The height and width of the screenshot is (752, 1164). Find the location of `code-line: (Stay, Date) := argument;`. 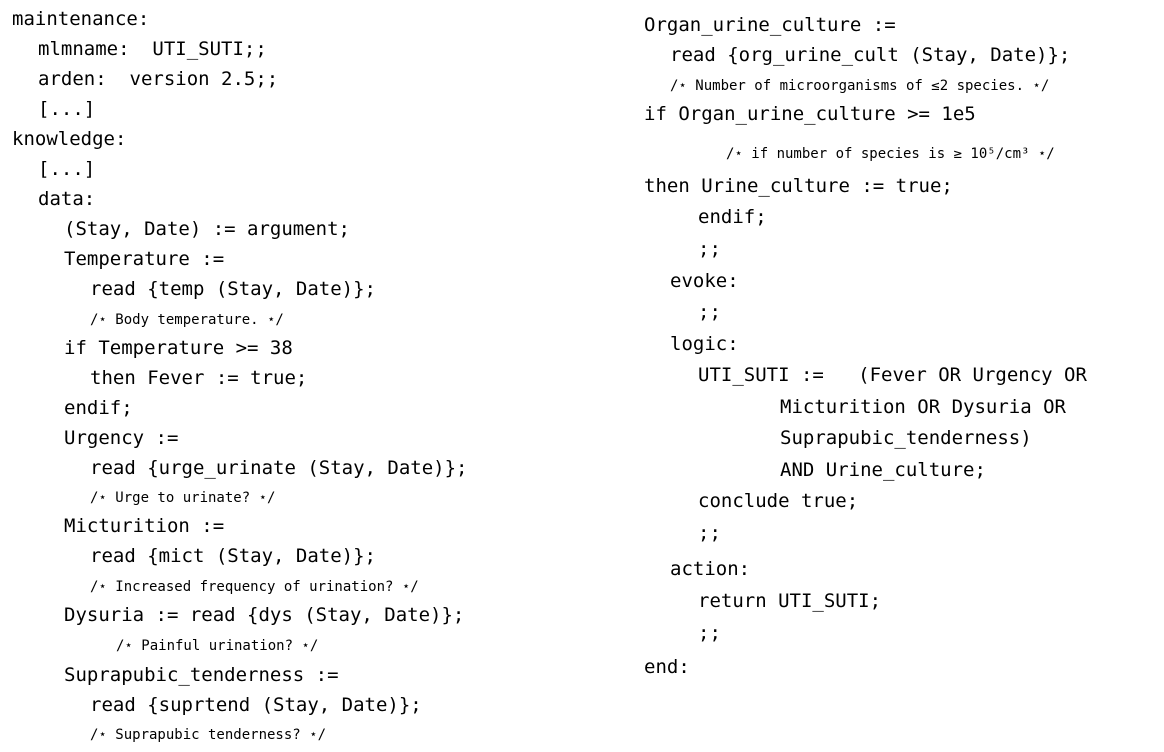

code-line: (Stay, Date) := argument; is located at coordinates (207, 229).